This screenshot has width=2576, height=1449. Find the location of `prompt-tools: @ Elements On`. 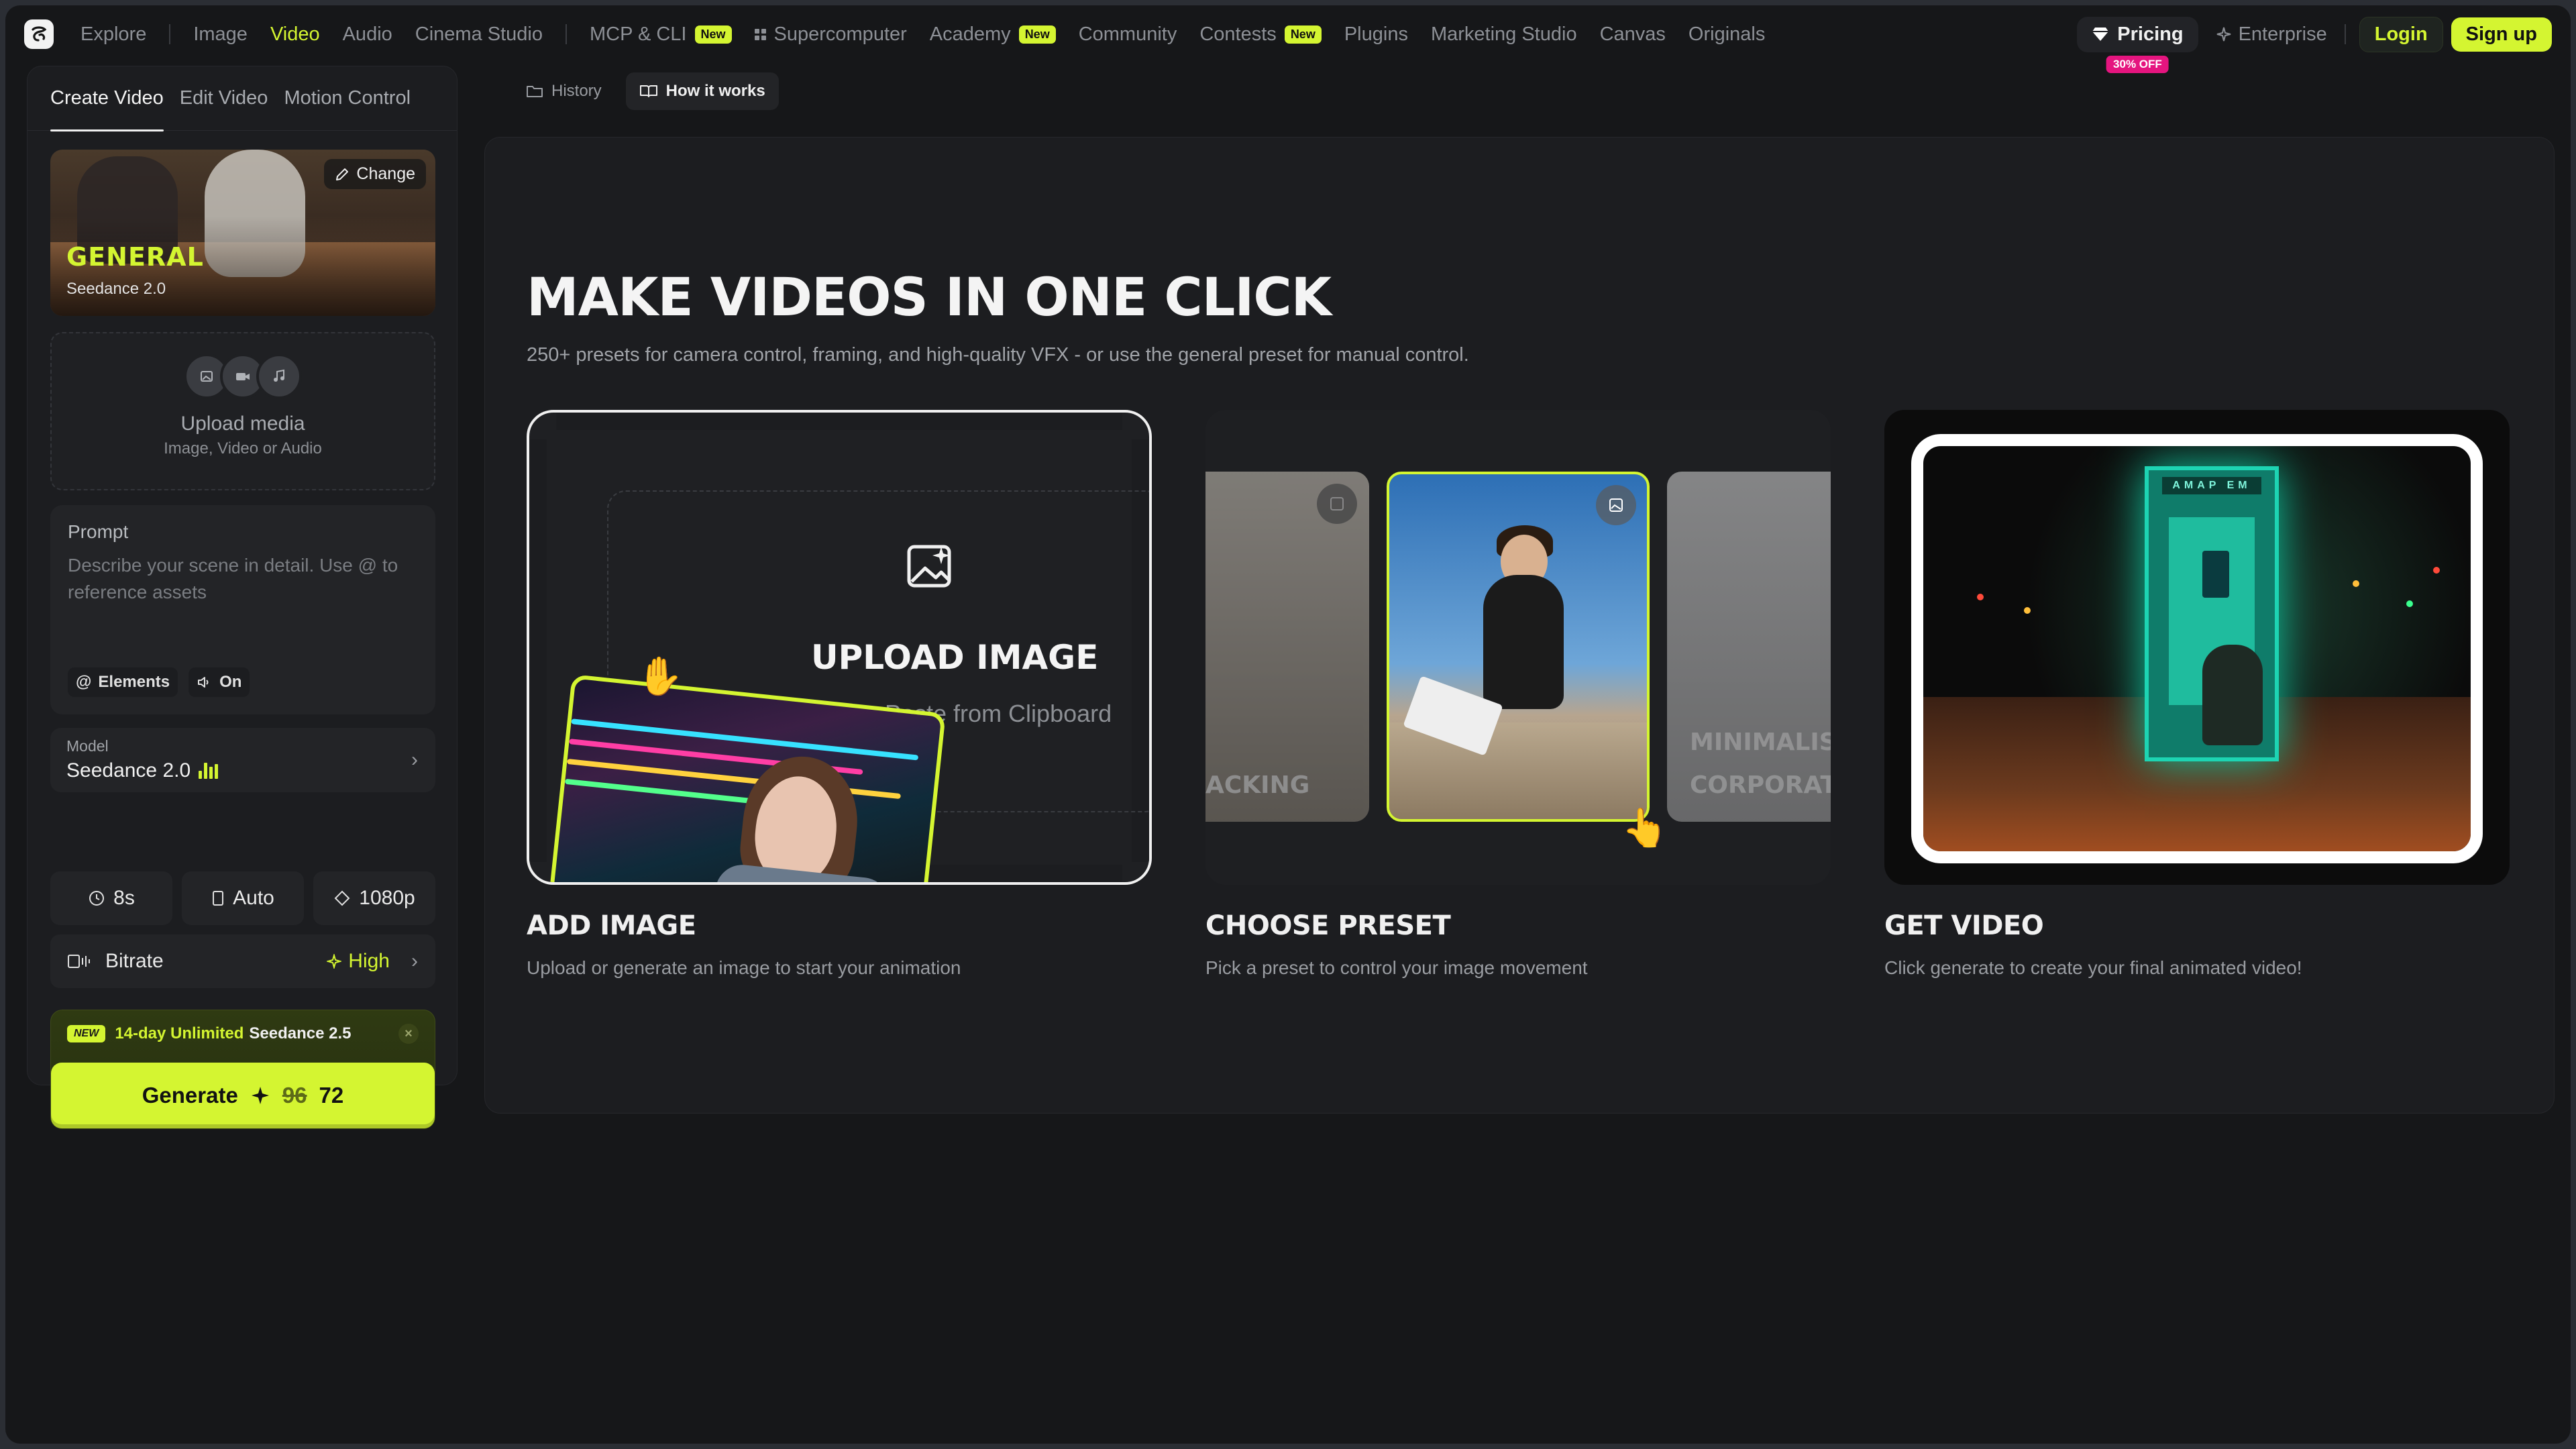

prompt-tools: @ Elements On is located at coordinates (159, 682).